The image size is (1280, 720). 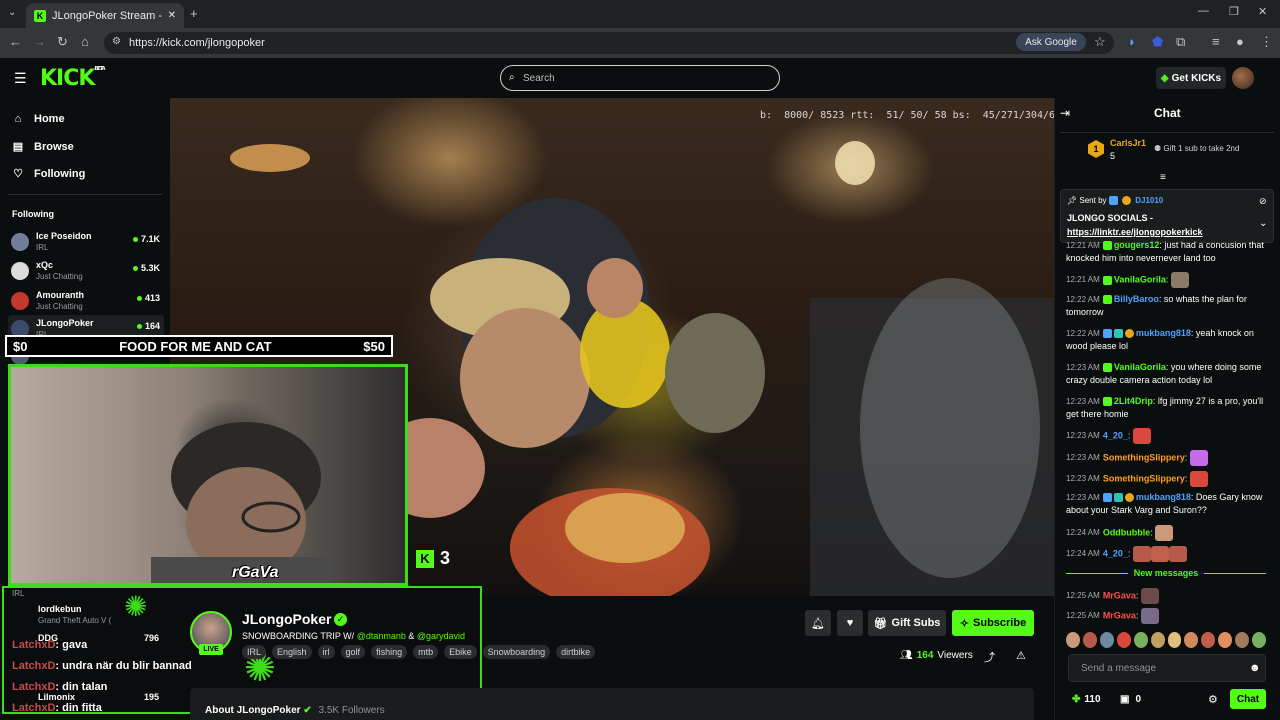 I want to click on following-item: xQc Just Chatting 5.3K, so click(x=86, y=270).